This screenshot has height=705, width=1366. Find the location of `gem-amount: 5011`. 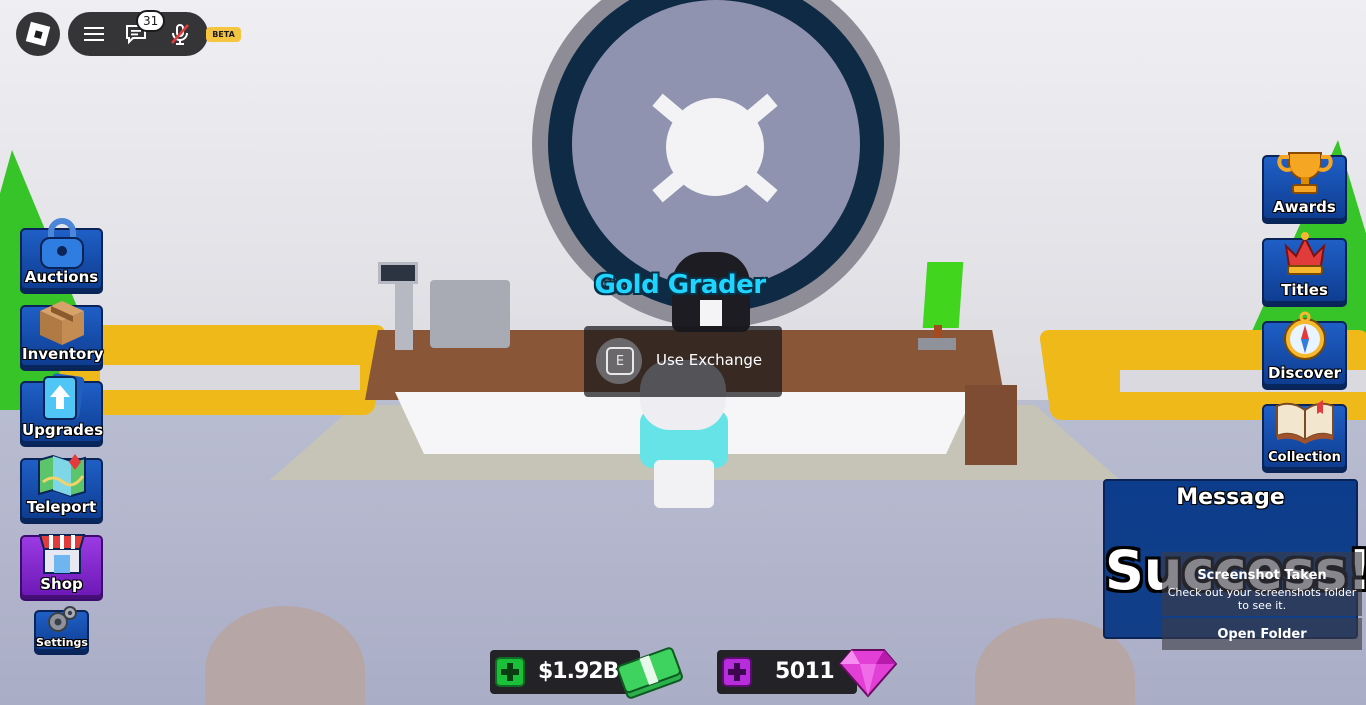

gem-amount: 5011 is located at coordinates (805, 671).